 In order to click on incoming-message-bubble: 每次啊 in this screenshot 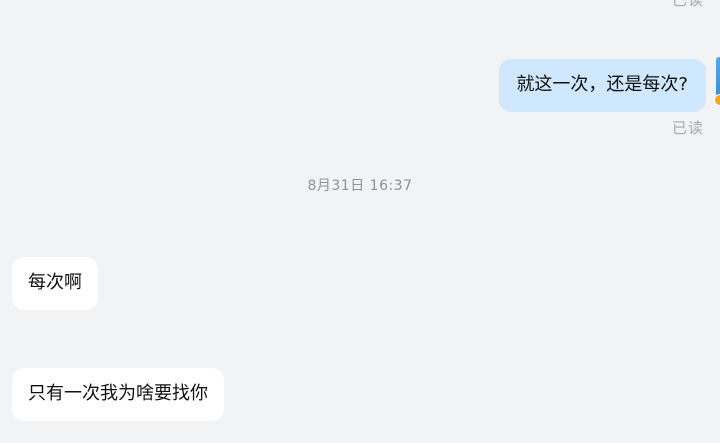, I will do `click(55, 283)`.